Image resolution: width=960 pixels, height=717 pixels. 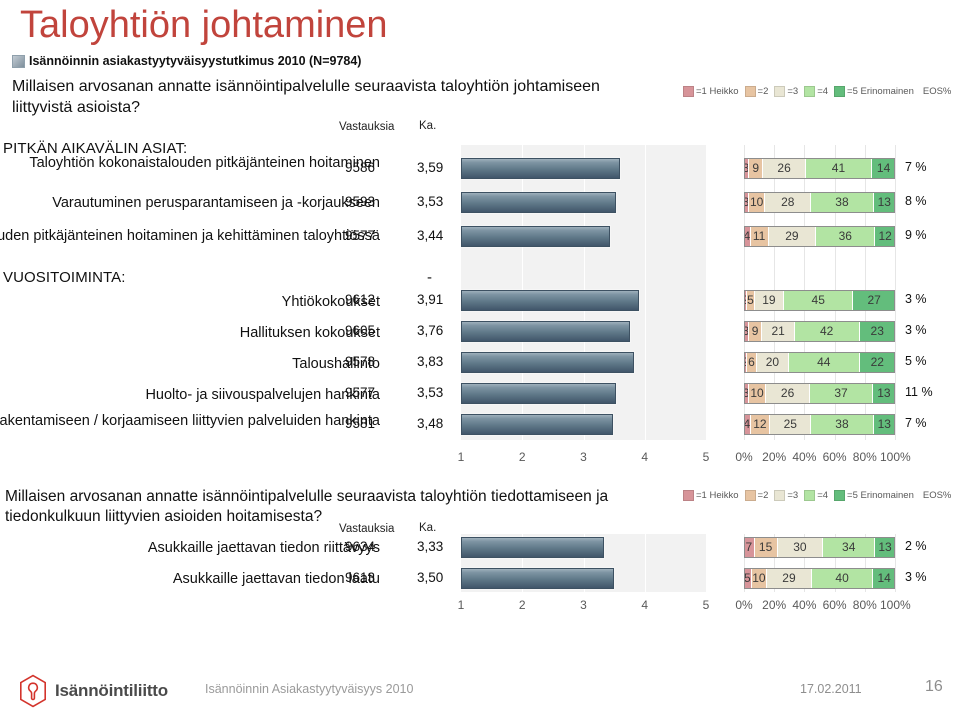 What do you see at coordinates (895, 457) in the screenshot?
I see `percent-axis-tick: 100%` at bounding box center [895, 457].